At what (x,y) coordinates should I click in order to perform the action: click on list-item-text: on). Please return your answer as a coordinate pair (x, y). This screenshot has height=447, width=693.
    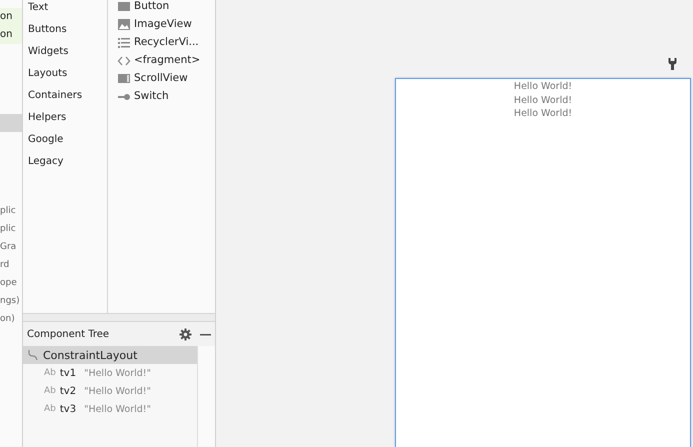
    Looking at the image, I should click on (8, 319).